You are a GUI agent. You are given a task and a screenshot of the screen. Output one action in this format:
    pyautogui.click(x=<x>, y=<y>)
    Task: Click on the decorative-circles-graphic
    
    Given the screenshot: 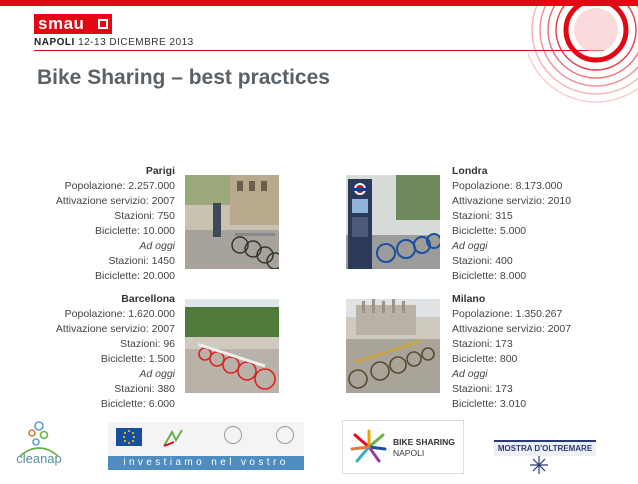 What is the action you would take?
    pyautogui.click(x=583, y=51)
    